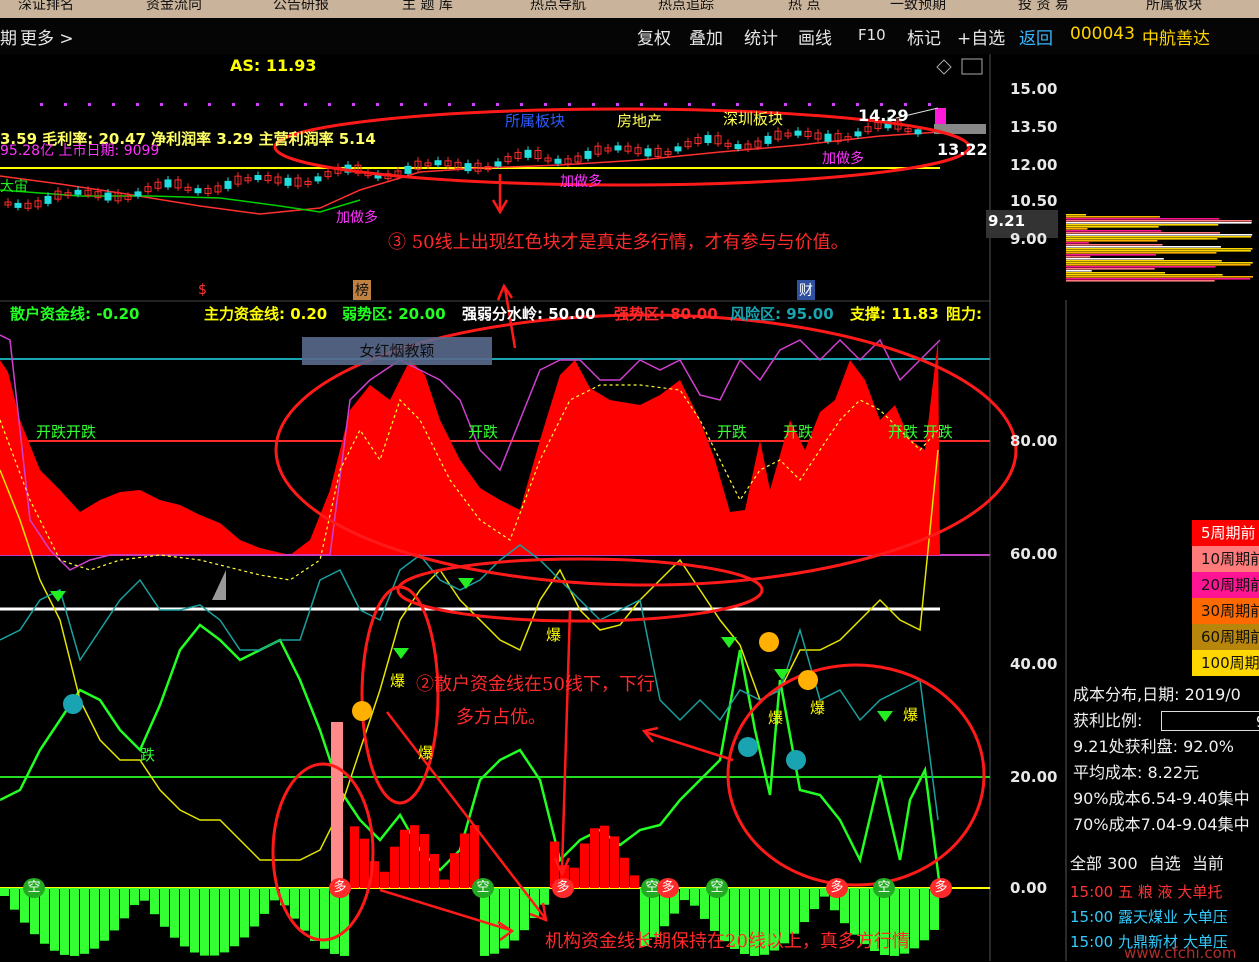 The image size is (1259, 962). I want to click on watermark: www.cfchi.com, so click(1180, 953).